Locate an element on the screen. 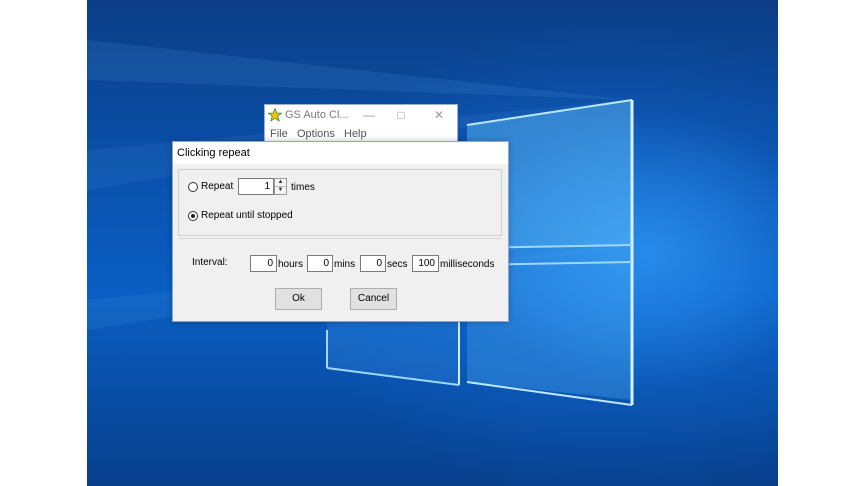 Image resolution: width=864 pixels, height=486 pixels. milliseconds-label: milliseconds is located at coordinates (467, 264).